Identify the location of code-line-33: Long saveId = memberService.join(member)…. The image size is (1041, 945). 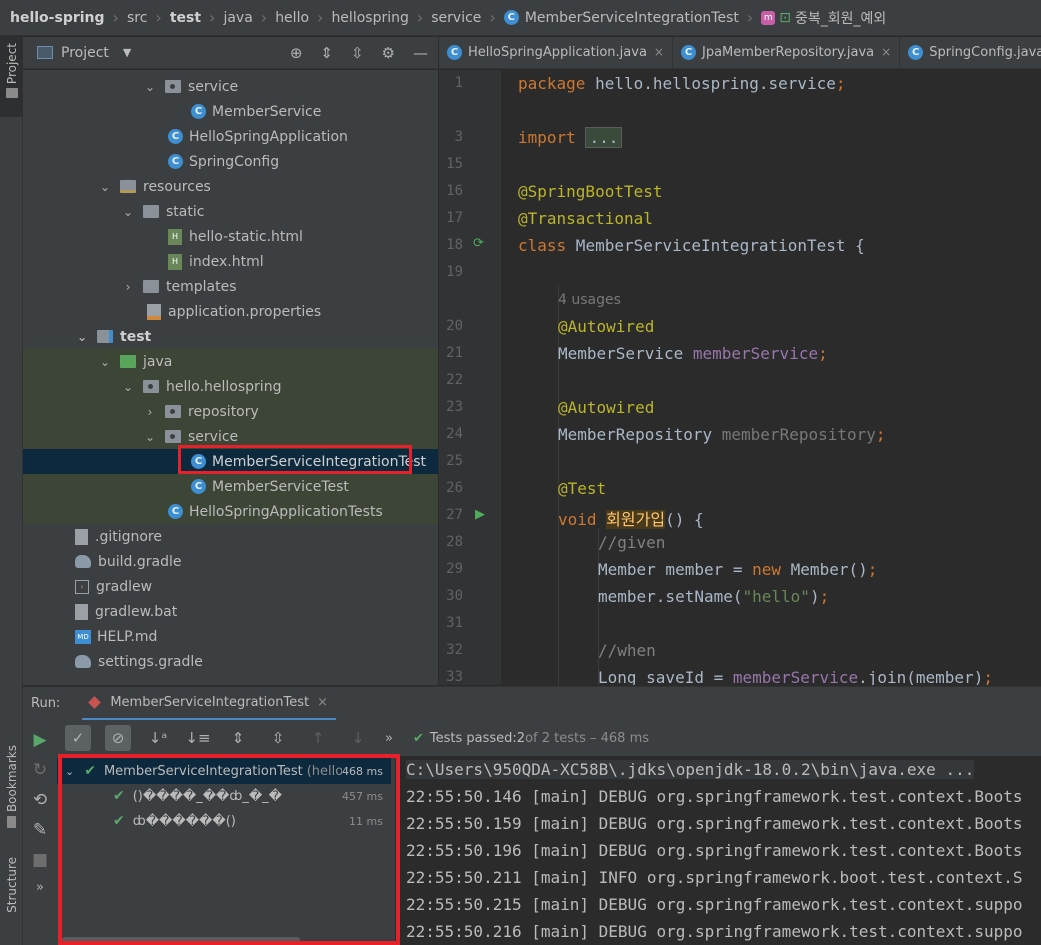
(795, 676).